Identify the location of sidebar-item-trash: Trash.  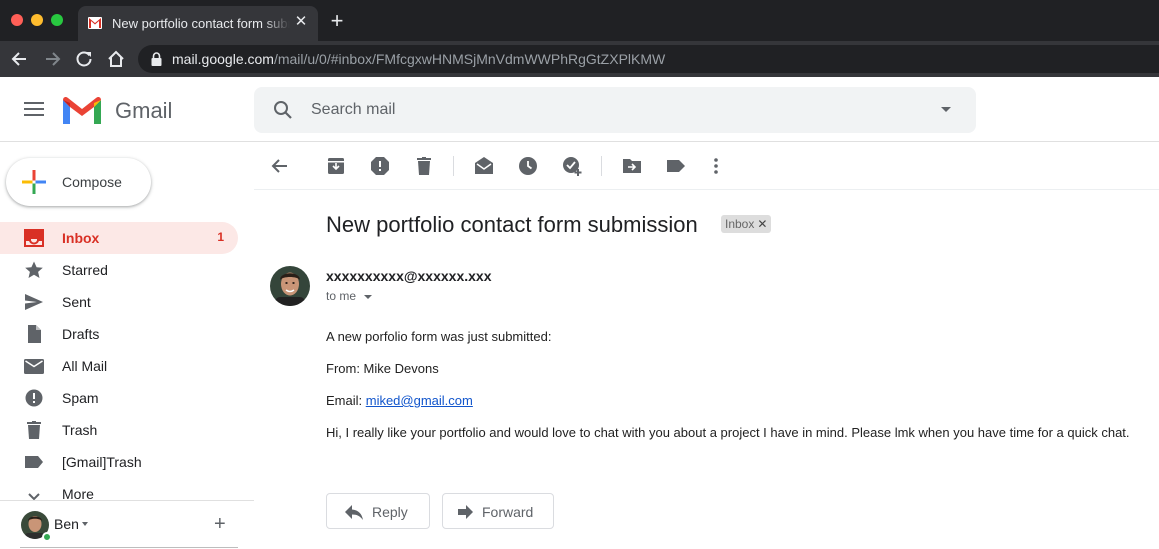
(119, 430).